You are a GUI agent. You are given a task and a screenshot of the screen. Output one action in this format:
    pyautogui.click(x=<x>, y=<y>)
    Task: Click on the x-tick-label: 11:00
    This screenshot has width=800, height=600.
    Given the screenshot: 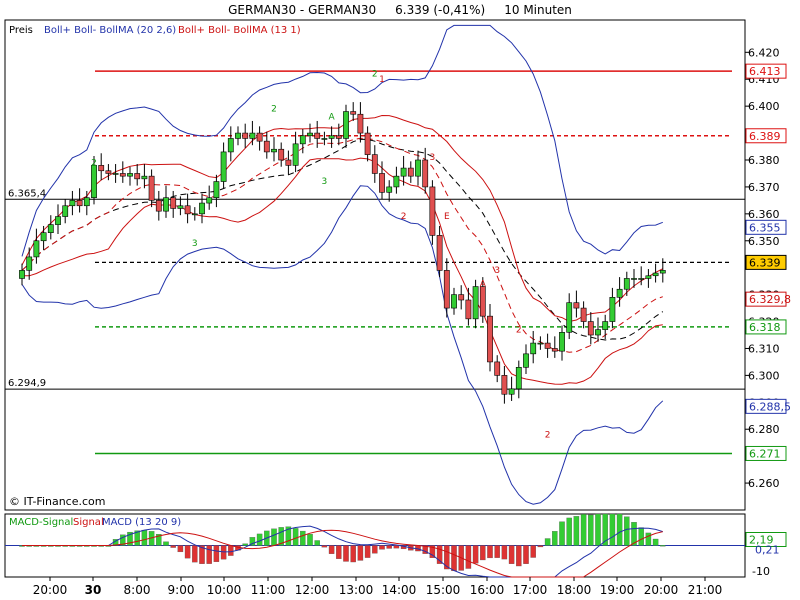 What is the action you would take?
    pyautogui.click(x=268, y=590)
    